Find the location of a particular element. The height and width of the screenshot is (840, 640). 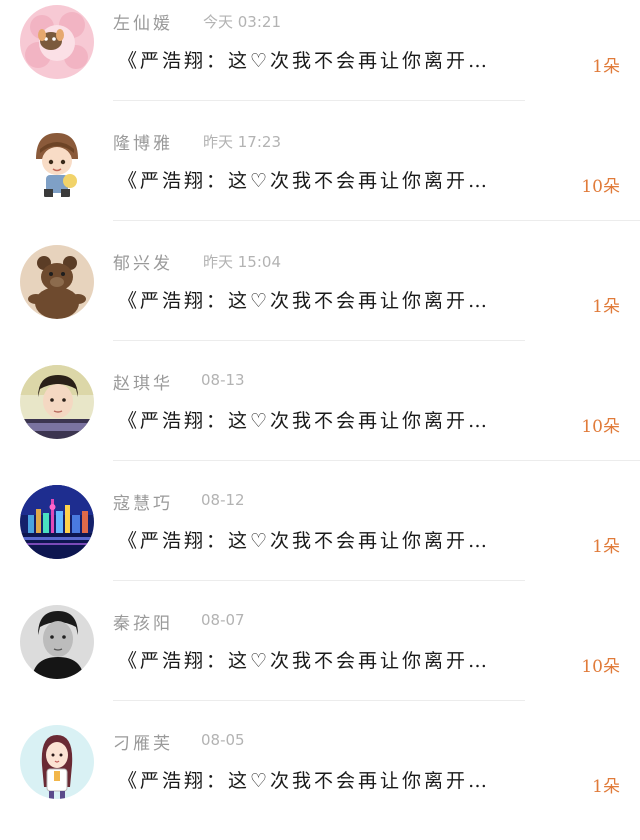

message-item: 刁雁芙 08-05 《严浩翔：这♡次我不会再让你离开… 1朵 is located at coordinates (320, 780).